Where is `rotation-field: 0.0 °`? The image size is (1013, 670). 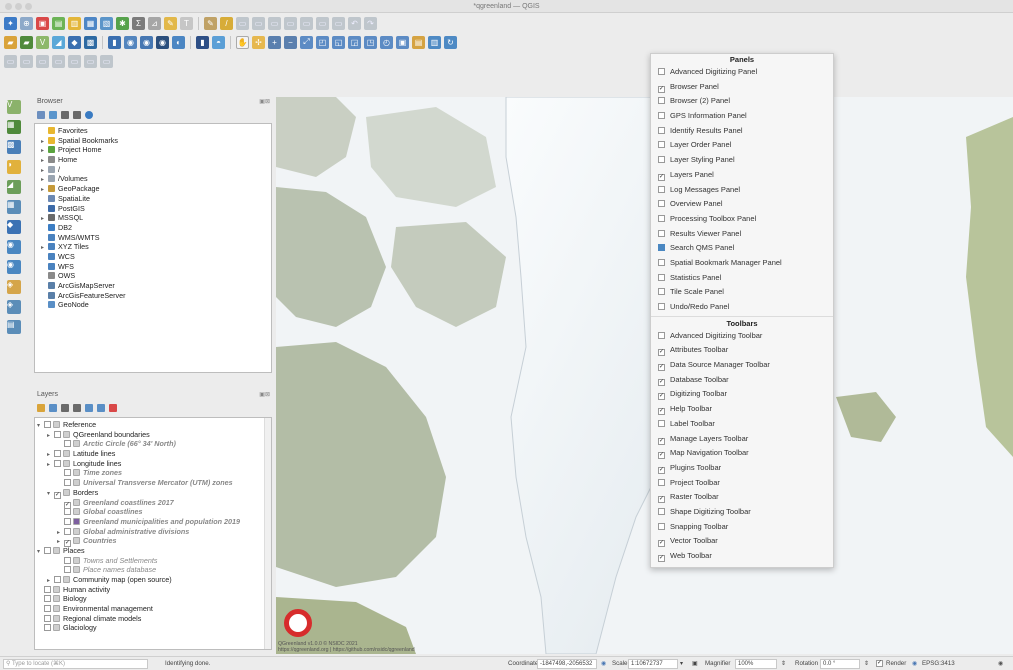 rotation-field: 0.0 ° is located at coordinates (840, 664).